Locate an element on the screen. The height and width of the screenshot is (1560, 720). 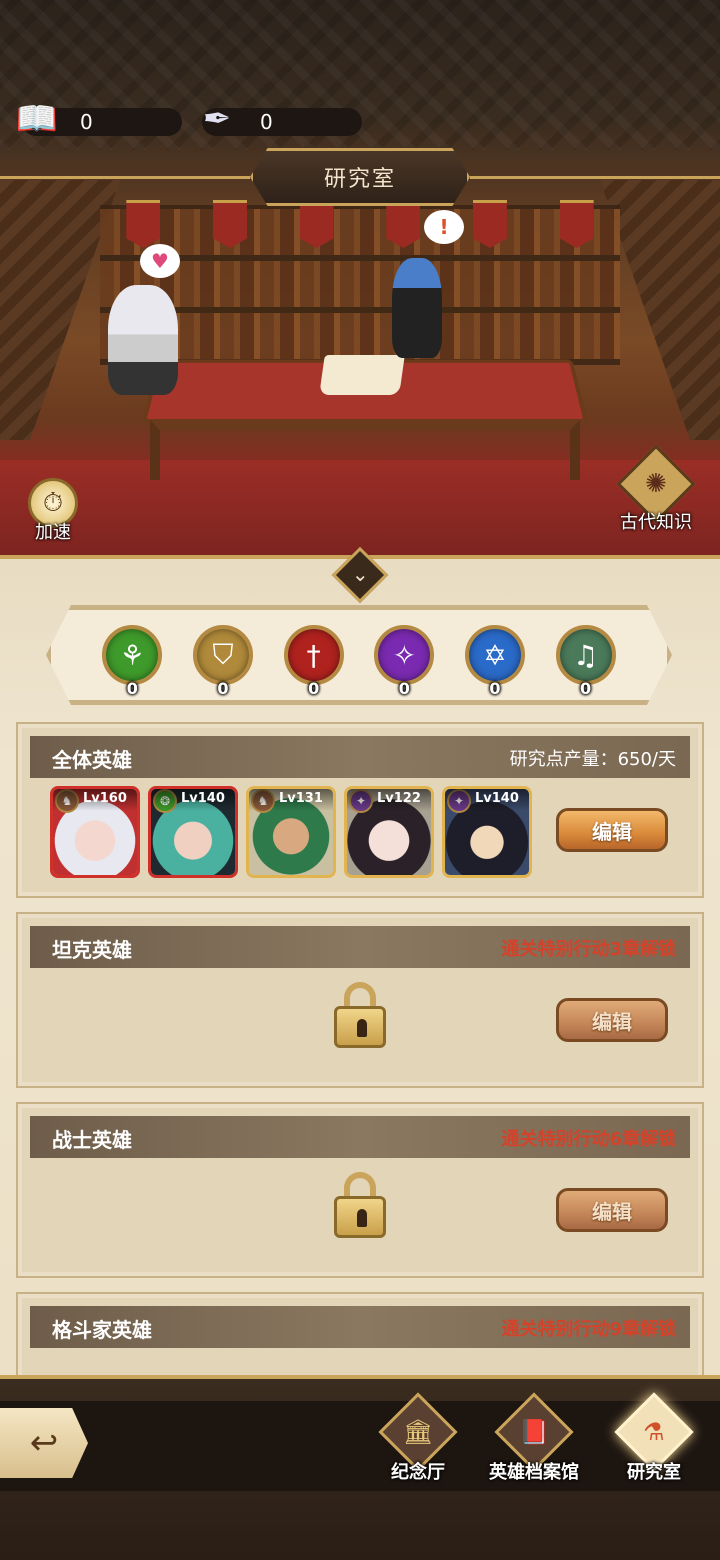
section-tank-heroes: 坦克英雄 通关特别行动3章解锁 编辑 is located at coordinates (360, 1000).